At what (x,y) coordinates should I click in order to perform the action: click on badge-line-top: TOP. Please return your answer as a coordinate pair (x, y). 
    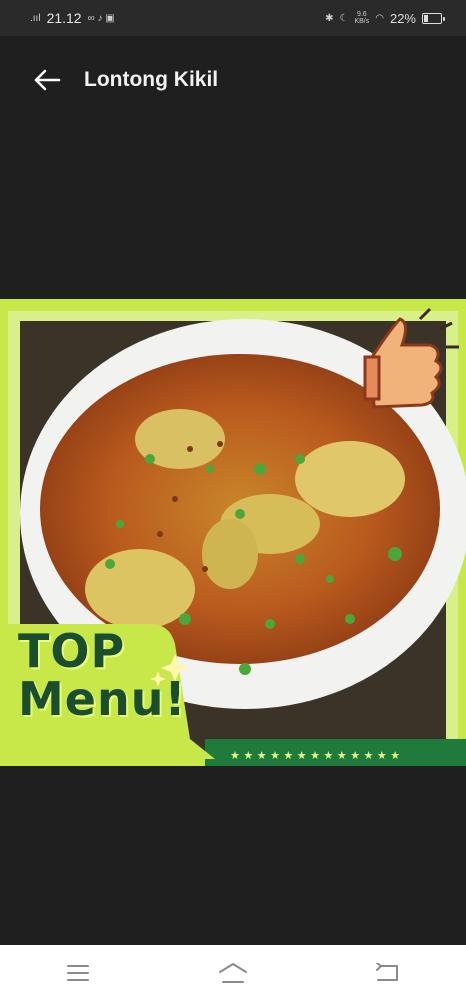
    Looking at the image, I should click on (72, 651).